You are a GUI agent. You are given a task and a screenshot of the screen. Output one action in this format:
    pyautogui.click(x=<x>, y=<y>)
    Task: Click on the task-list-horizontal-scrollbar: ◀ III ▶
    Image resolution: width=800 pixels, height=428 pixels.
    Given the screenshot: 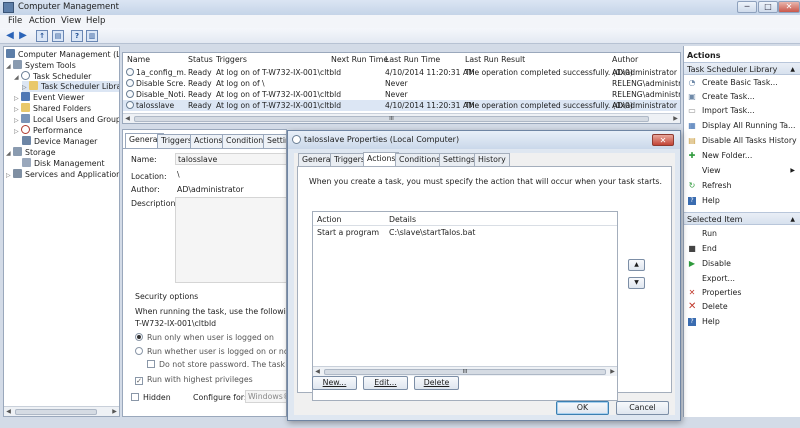 What is the action you would take?
    pyautogui.click(x=401, y=118)
    